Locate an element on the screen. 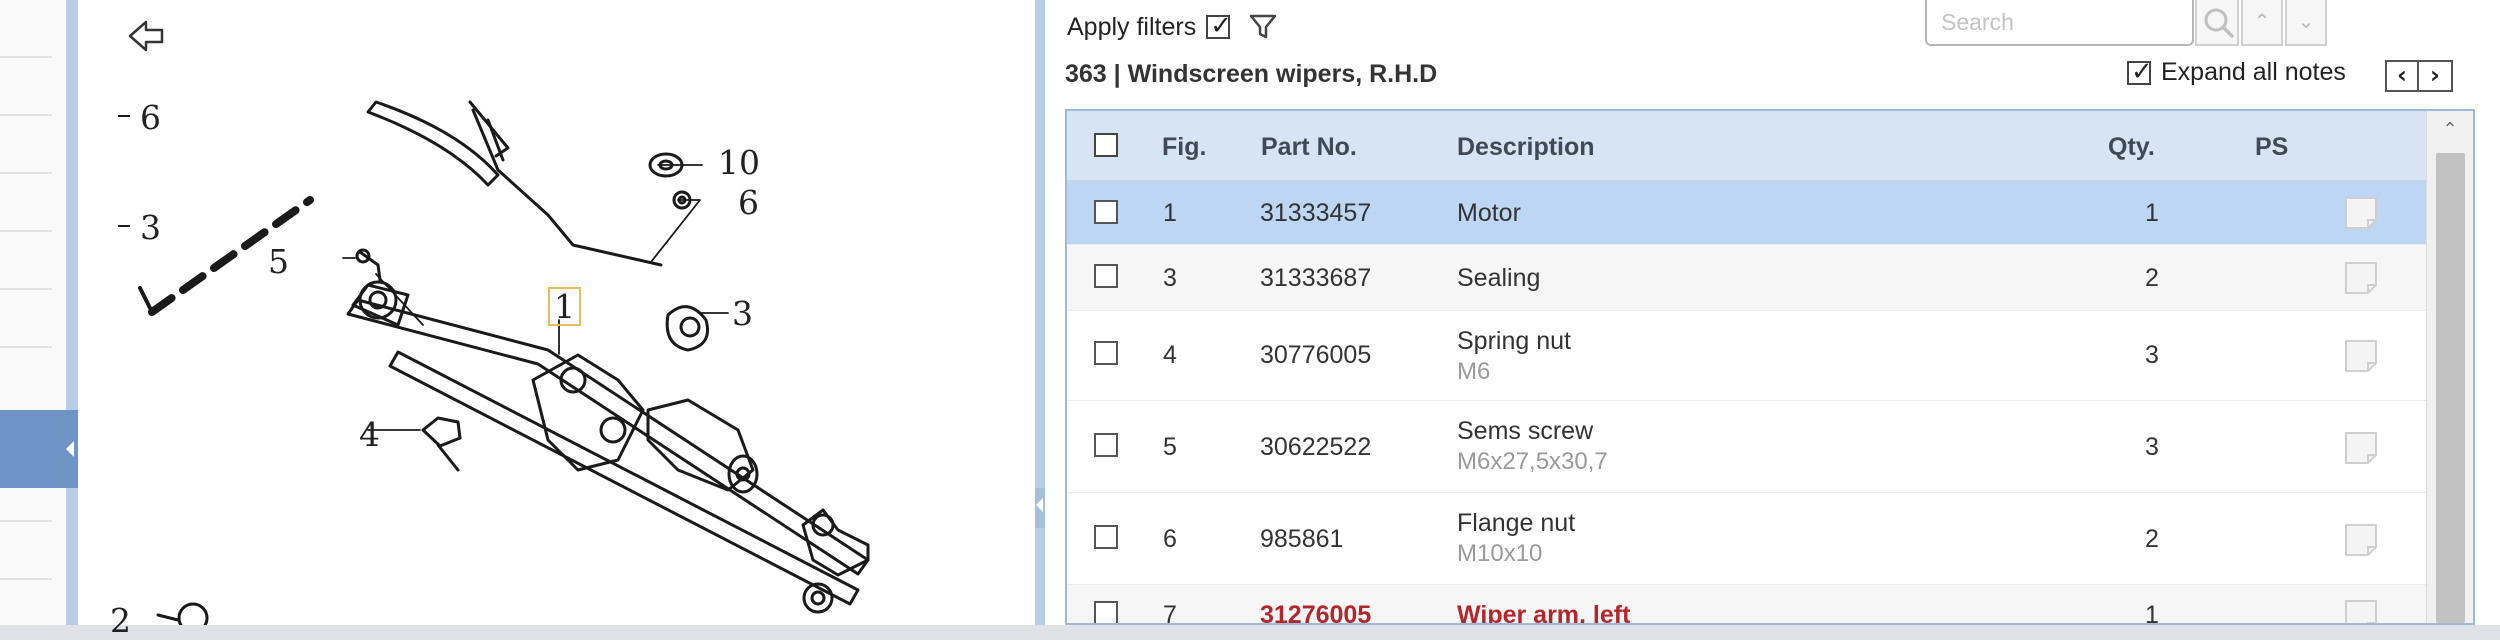  table-row: 1 31333457 Motor 1 is located at coordinates (1746, 213).